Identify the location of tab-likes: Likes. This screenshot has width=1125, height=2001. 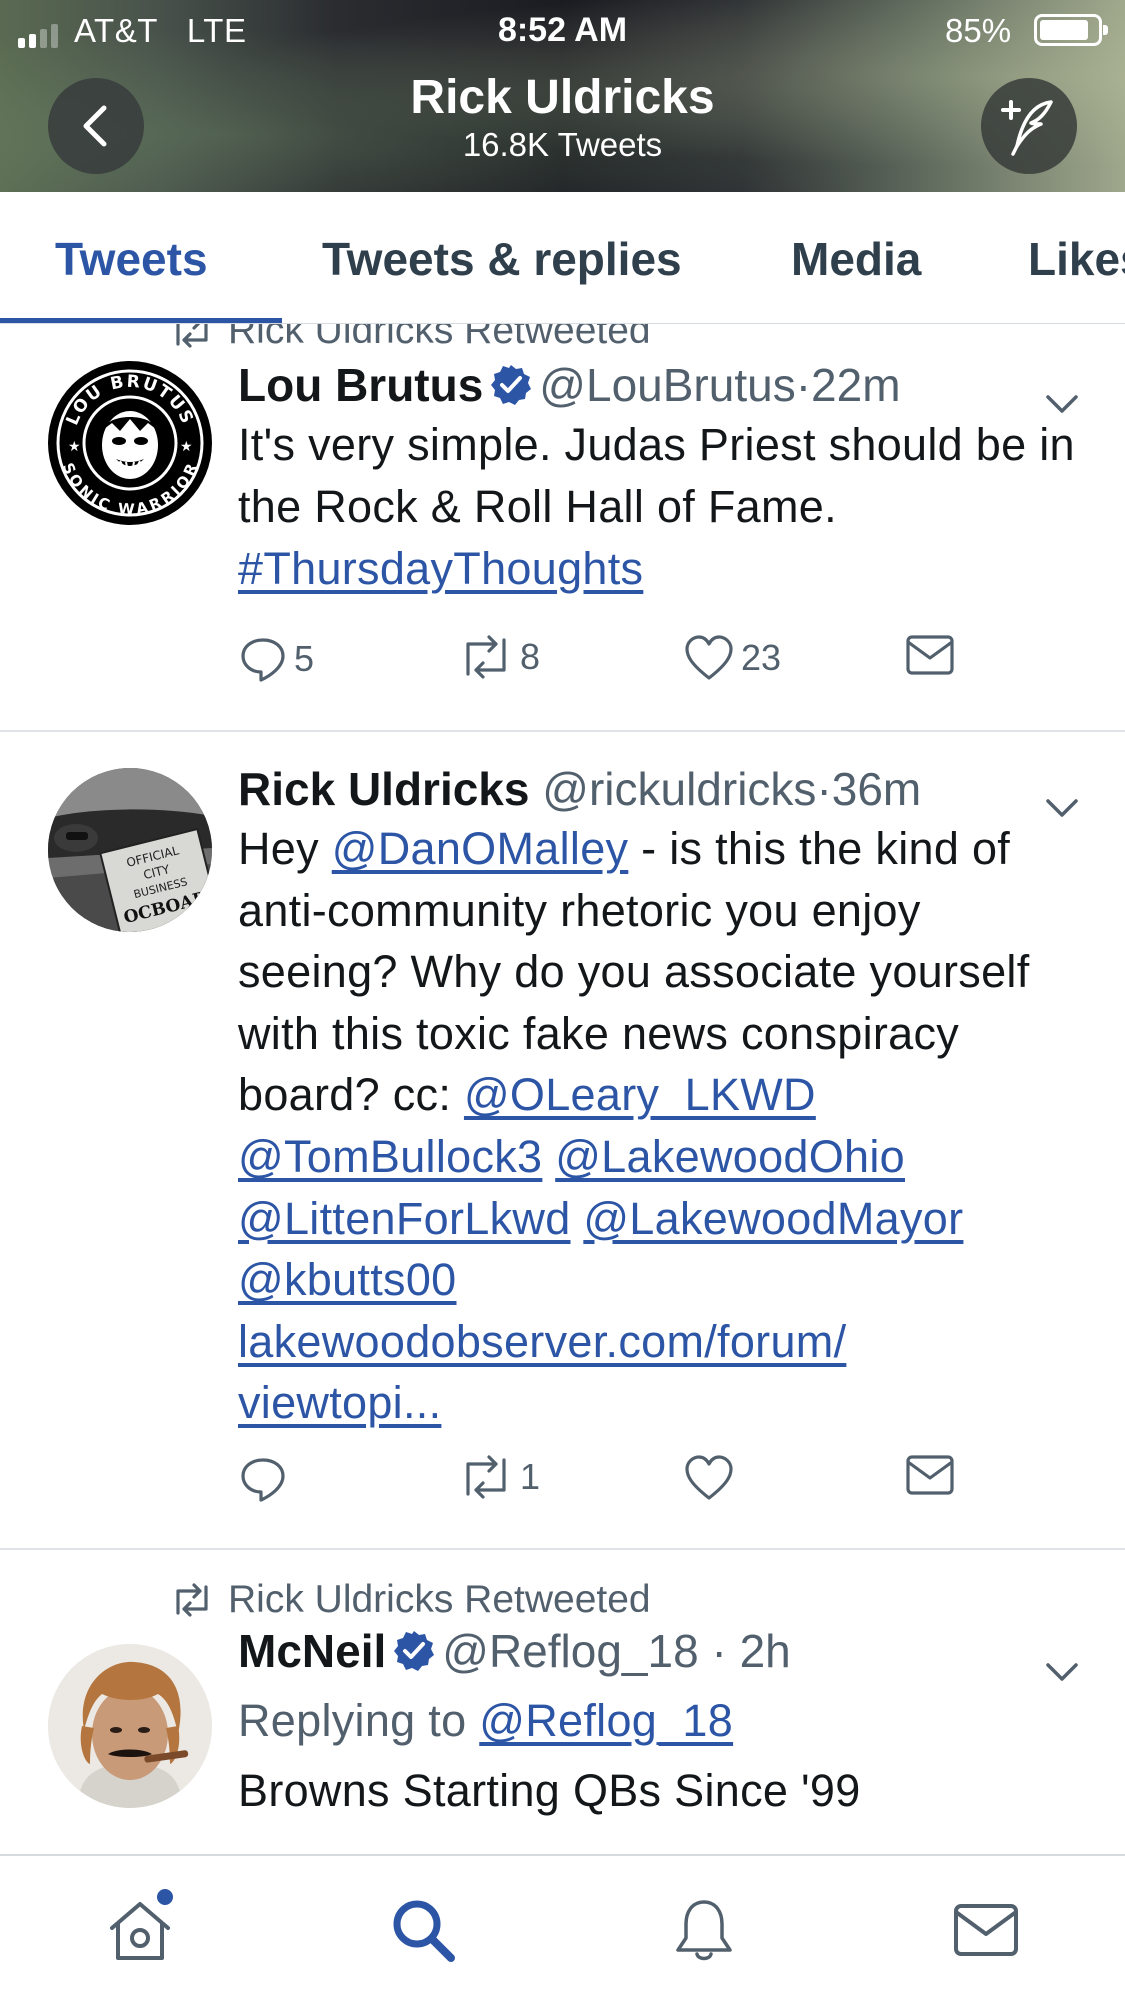
(1076, 259).